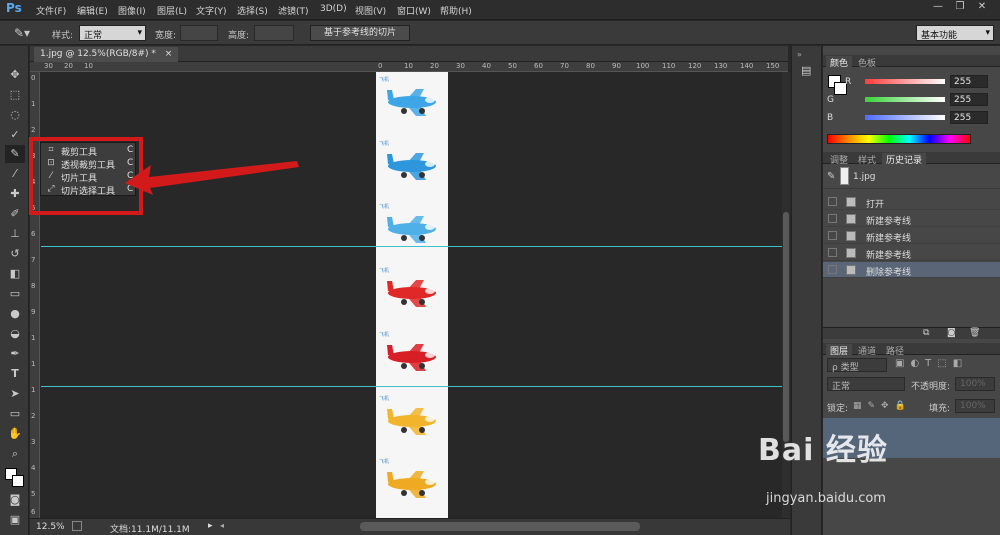 The width and height of the screenshot is (1000, 535). What do you see at coordinates (15, 115) in the screenshot?
I see `lasso-tool-icon: ◌` at bounding box center [15, 115].